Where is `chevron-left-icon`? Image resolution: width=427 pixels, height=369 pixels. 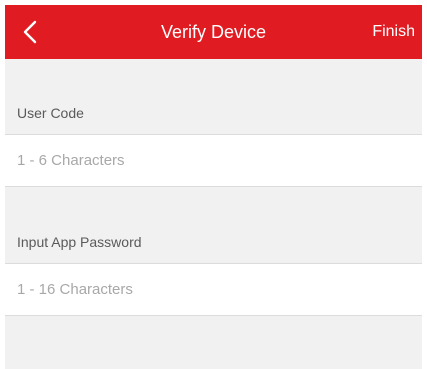 chevron-left-icon is located at coordinates (30, 32).